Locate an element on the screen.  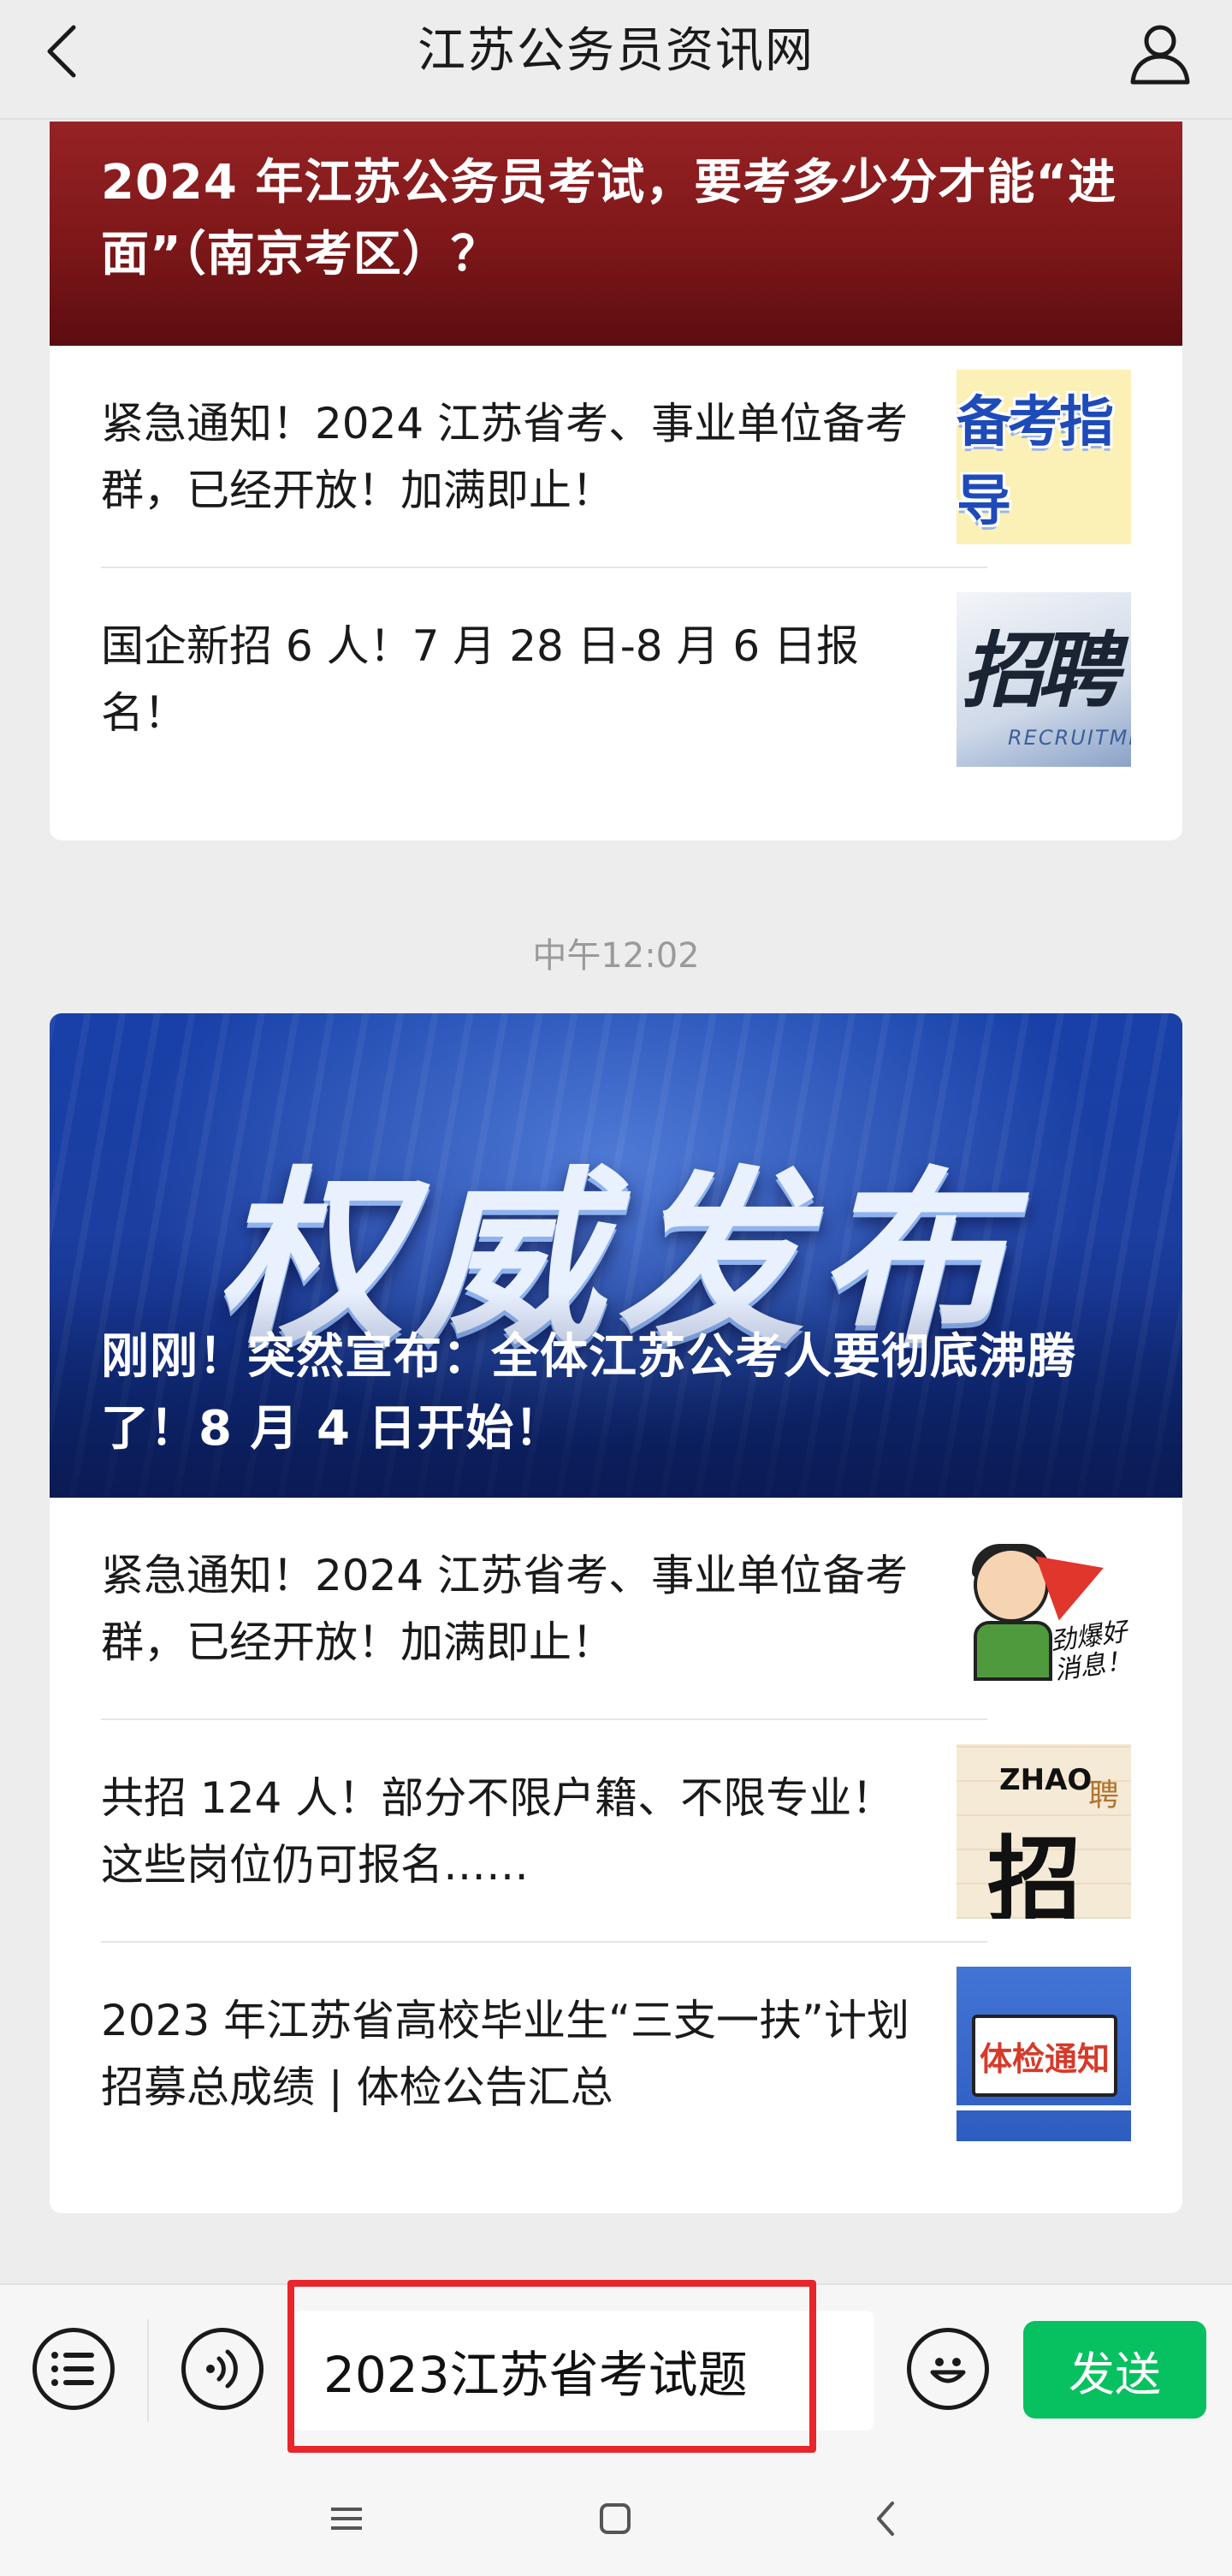
article-cover: 2024 年江苏公务员考试，要考多少分才能“进面”（南京考区）？ is located at coordinates (616, 234).